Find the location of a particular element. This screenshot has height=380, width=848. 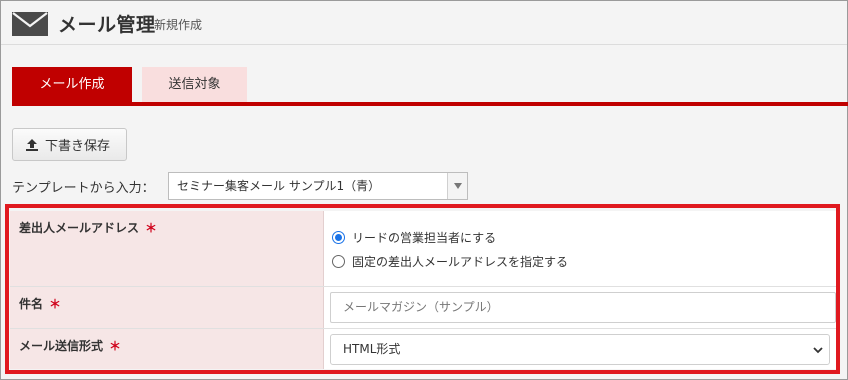

page-title: メール管理 is located at coordinates (107, 25).